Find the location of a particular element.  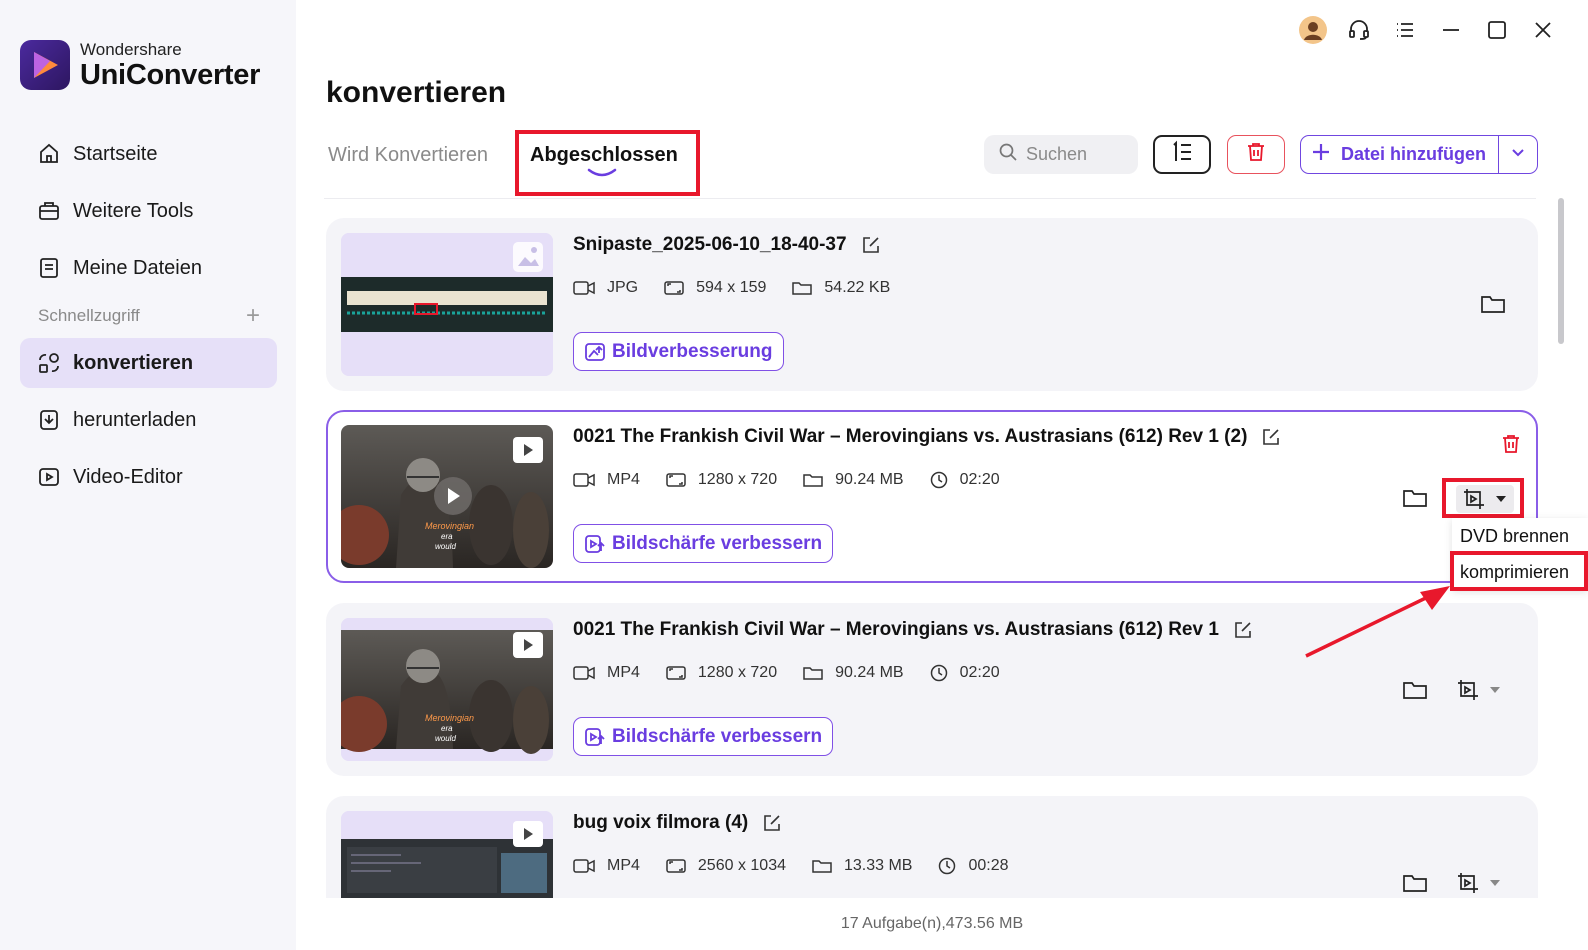

status-bar: 17 Aufgabe(n),473.56 MB is located at coordinates (932, 923).